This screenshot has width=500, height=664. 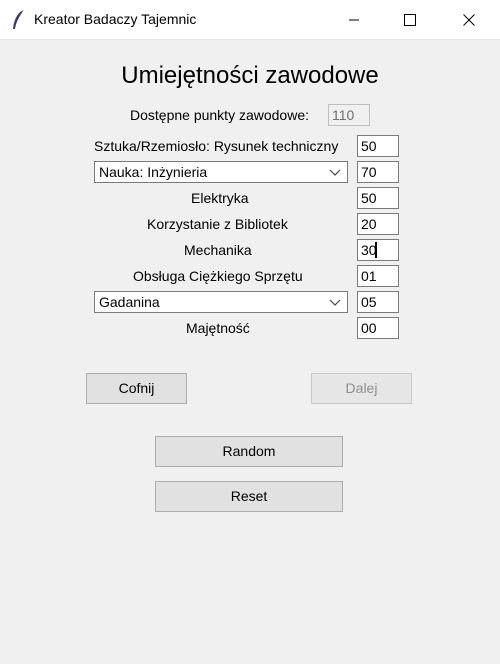 I want to click on minimize-button, so click(x=354, y=19).